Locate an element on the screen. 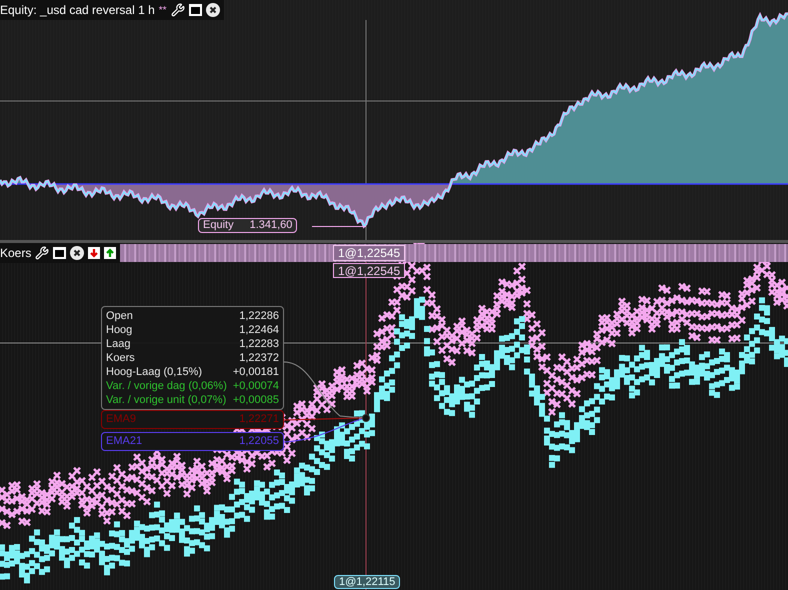 The height and width of the screenshot is (590, 788). tooltip-value: 1,22372 is located at coordinates (259, 358).